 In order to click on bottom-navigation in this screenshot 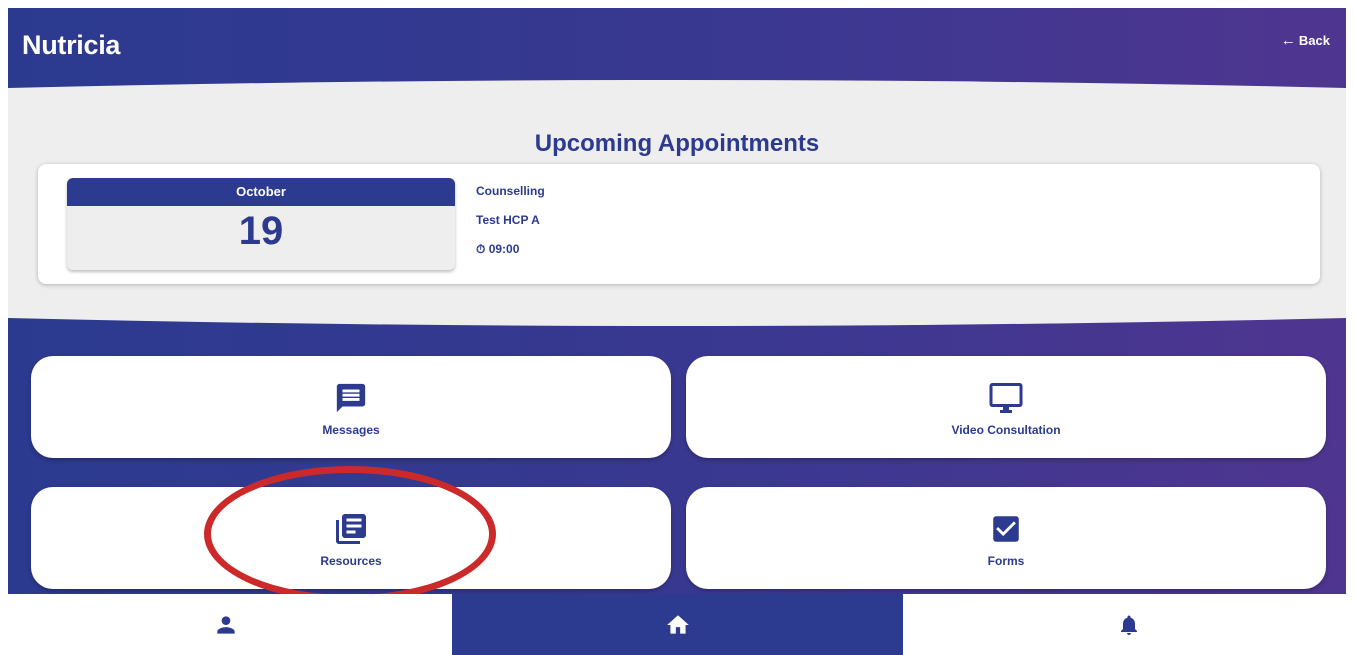, I will do `click(677, 624)`.